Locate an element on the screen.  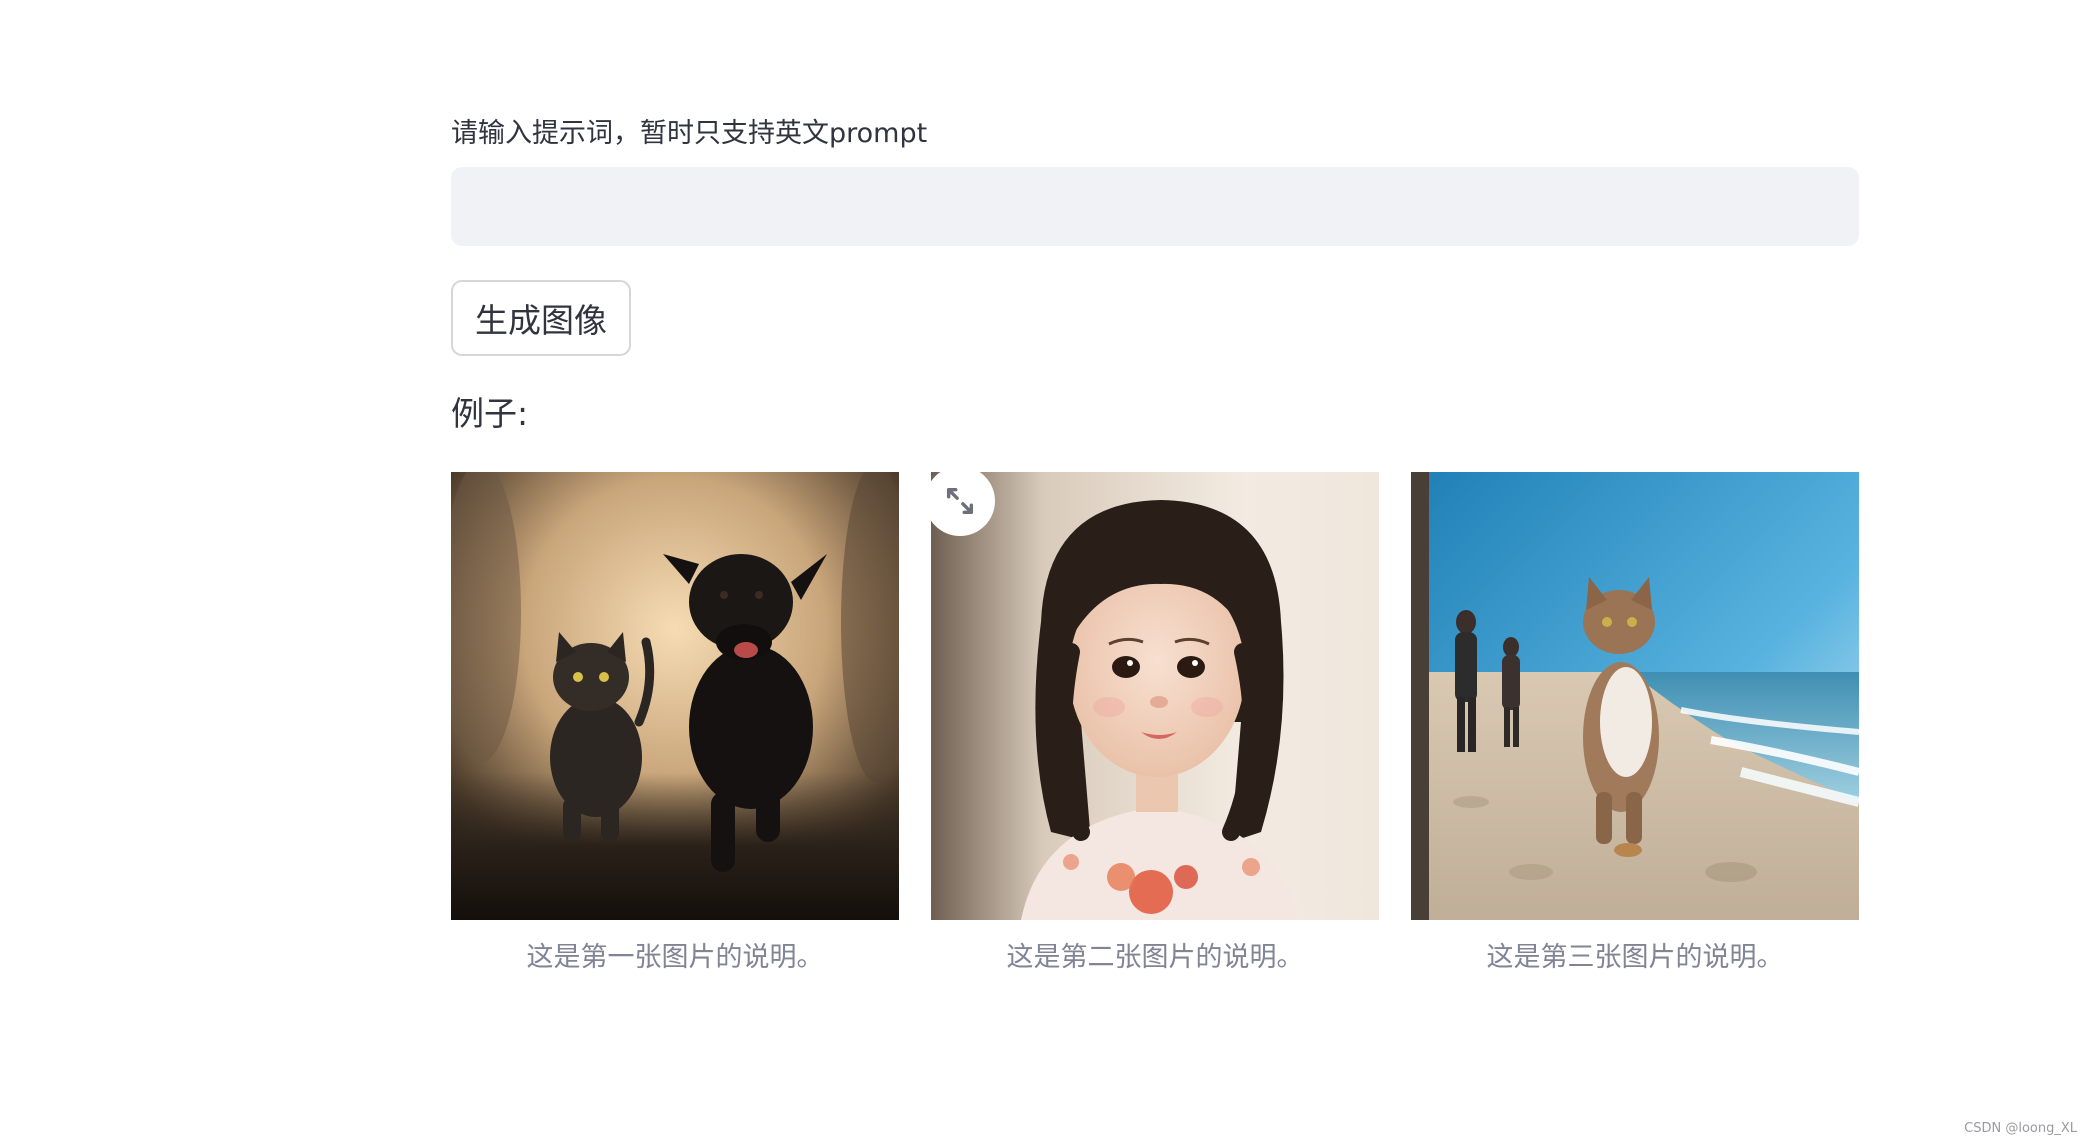
example-caption-1: 这是第一张图片的说明。 is located at coordinates (675, 957).